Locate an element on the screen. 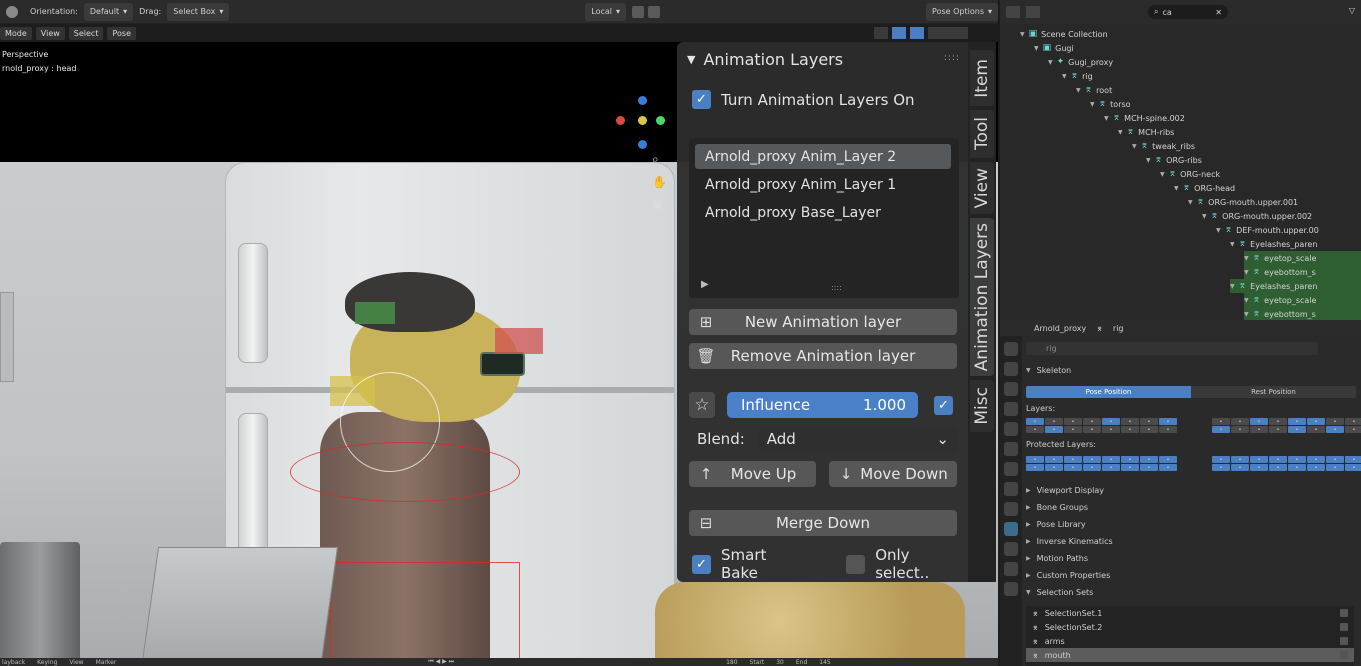 The height and width of the screenshot is (666, 1361). overlay-icon is located at coordinates (881, 33).